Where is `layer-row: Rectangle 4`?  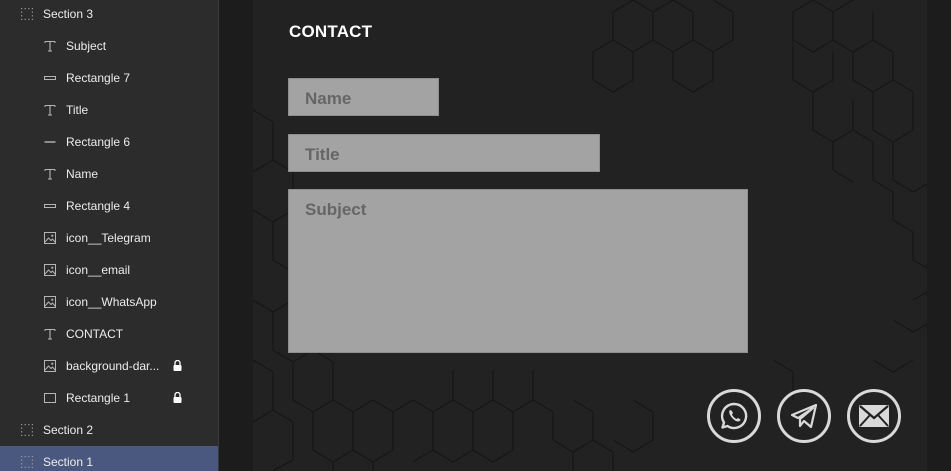 layer-row: Rectangle 4 is located at coordinates (109, 206).